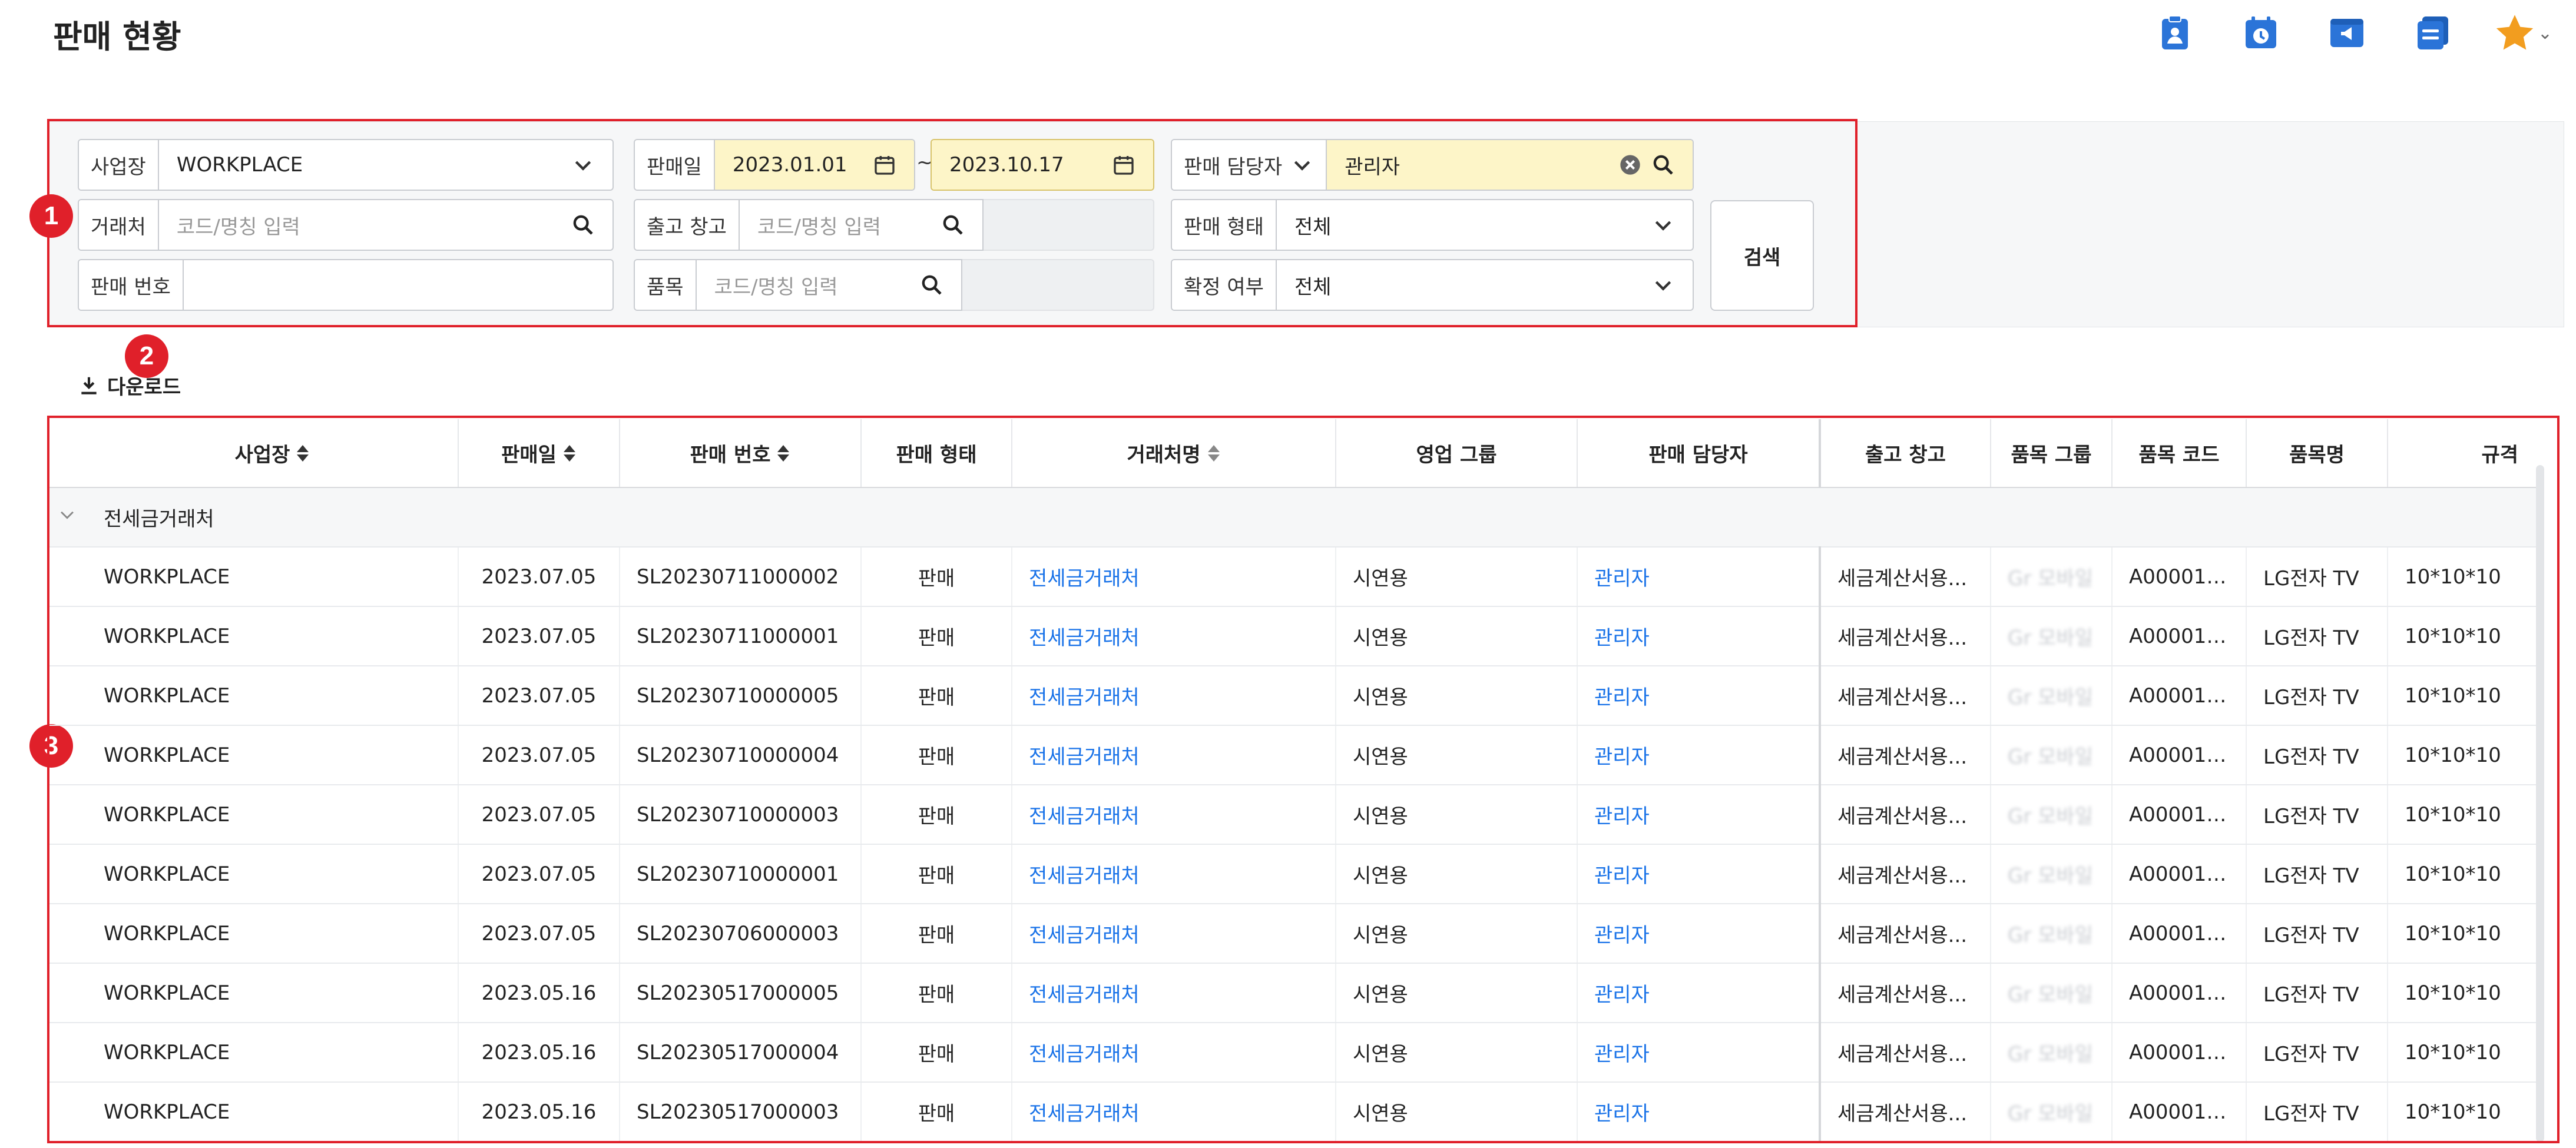  What do you see at coordinates (1174, 453) in the screenshot?
I see `col-header-customer: 거래처명` at bounding box center [1174, 453].